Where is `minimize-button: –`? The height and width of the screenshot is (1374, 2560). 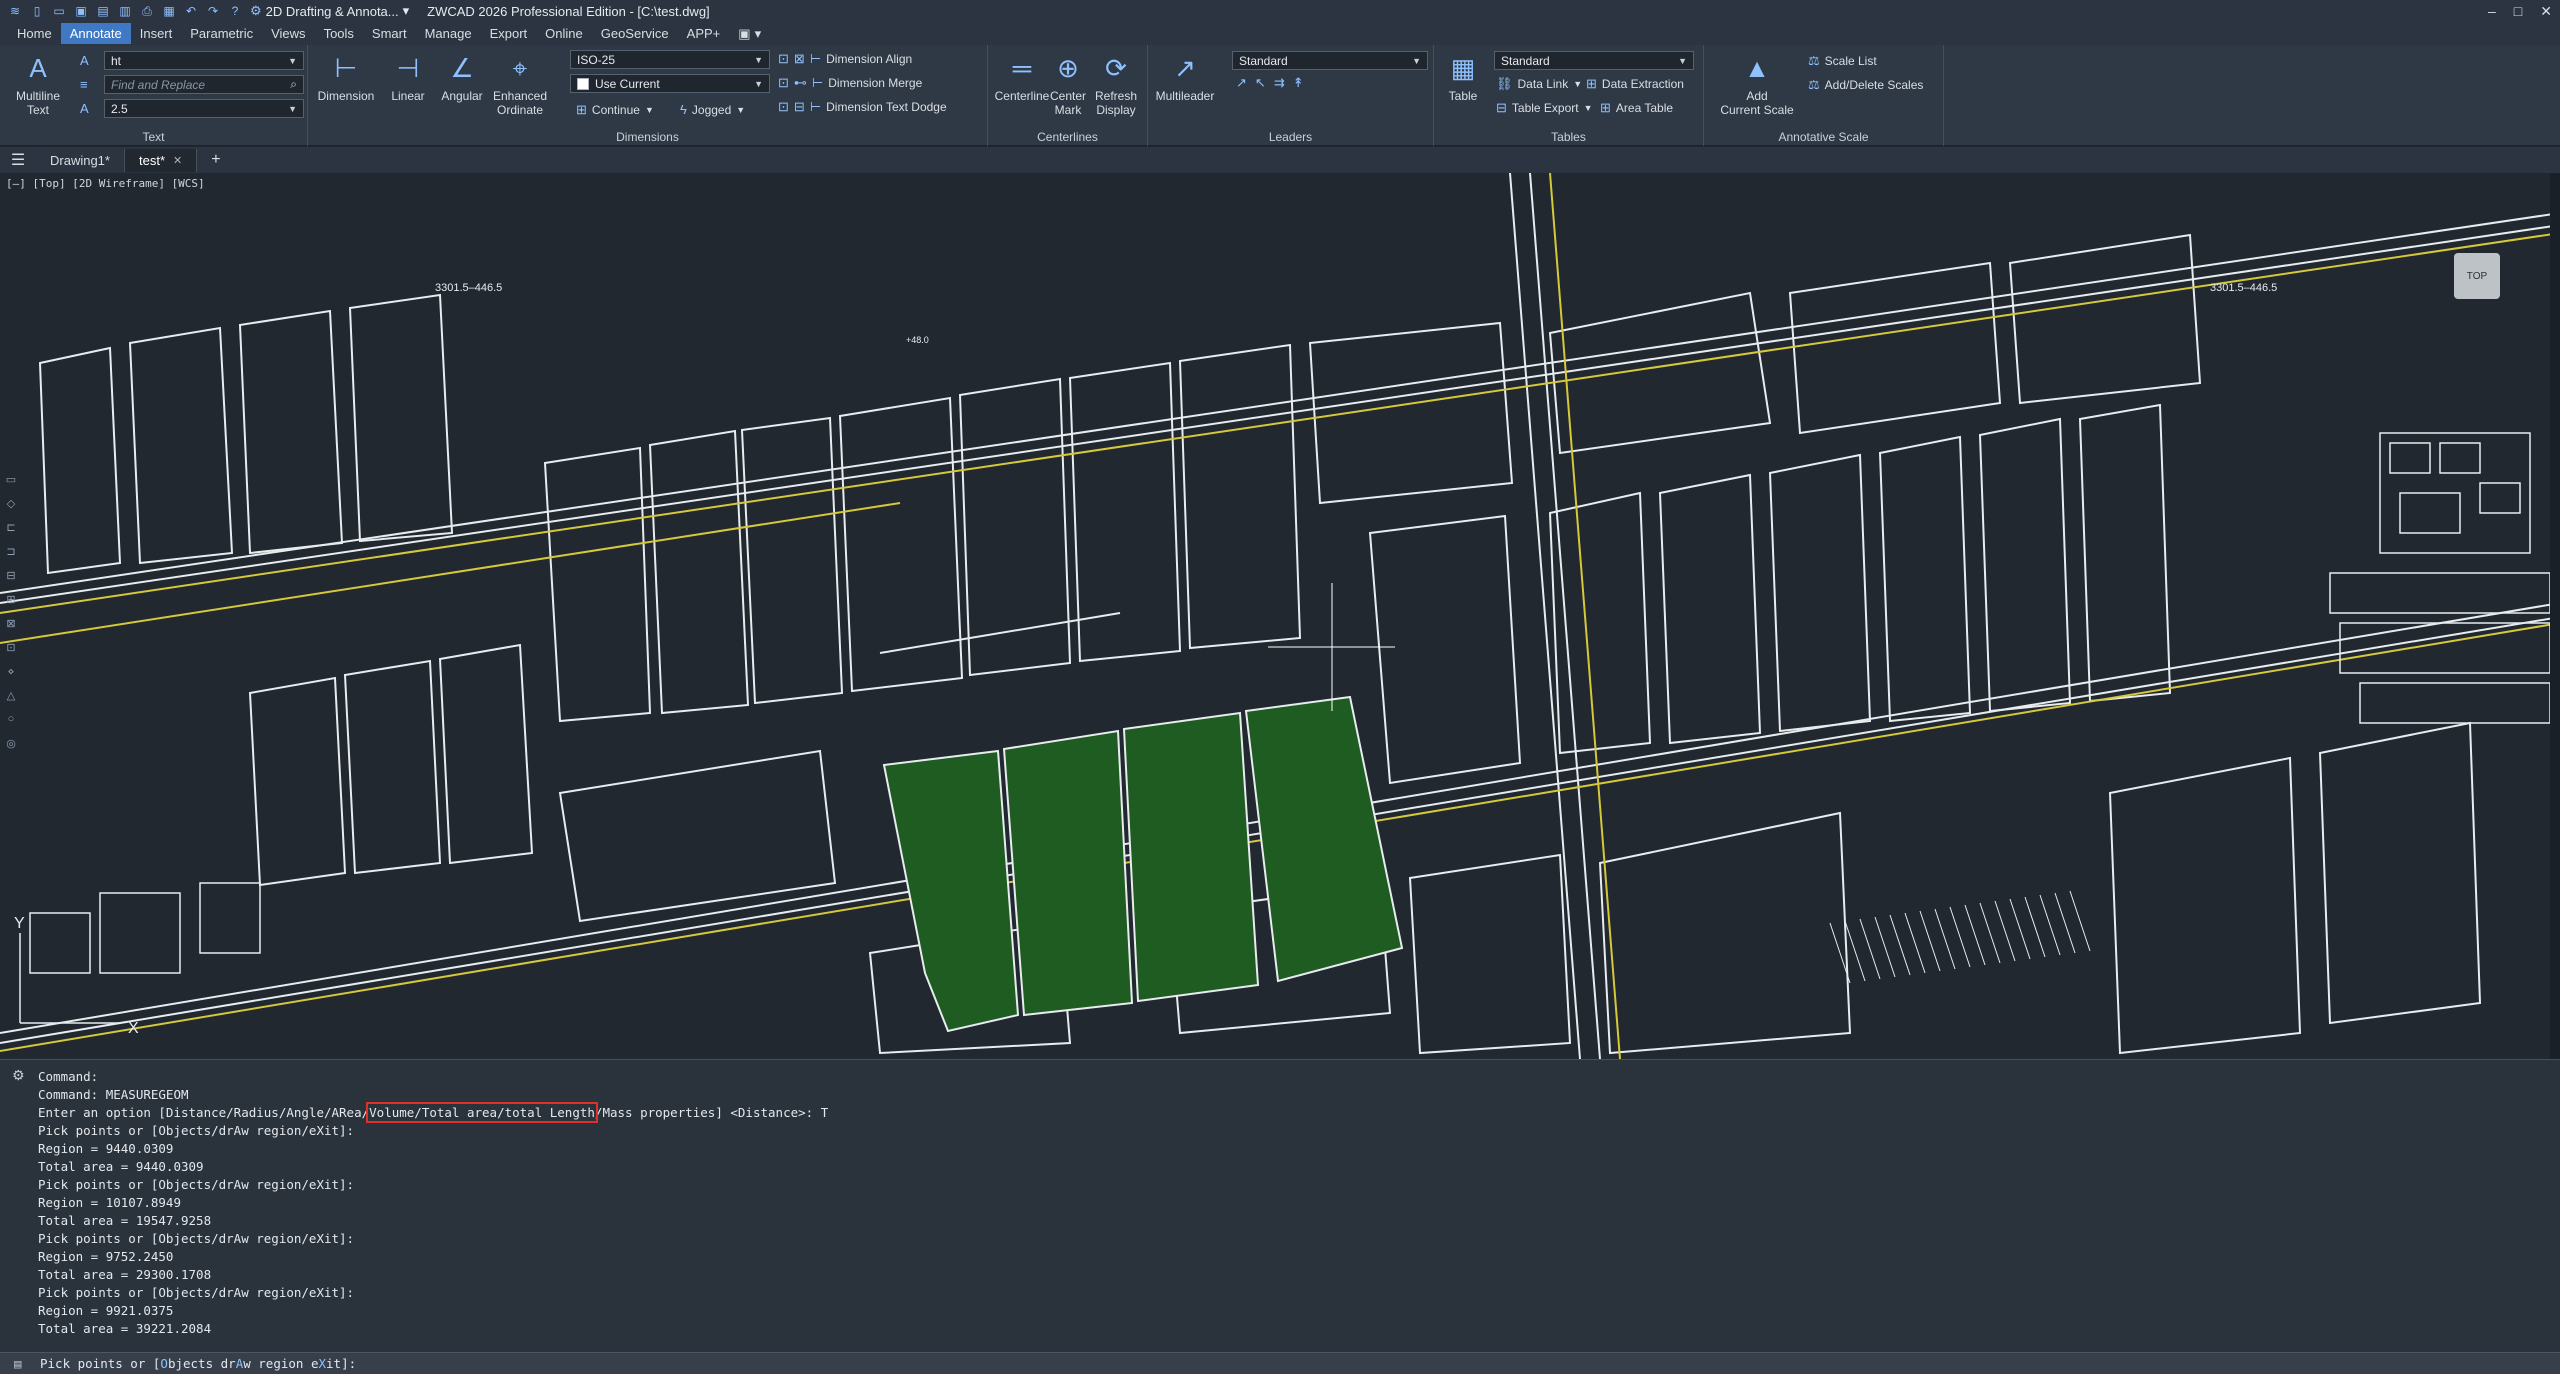
minimize-button: – is located at coordinates (2492, 11).